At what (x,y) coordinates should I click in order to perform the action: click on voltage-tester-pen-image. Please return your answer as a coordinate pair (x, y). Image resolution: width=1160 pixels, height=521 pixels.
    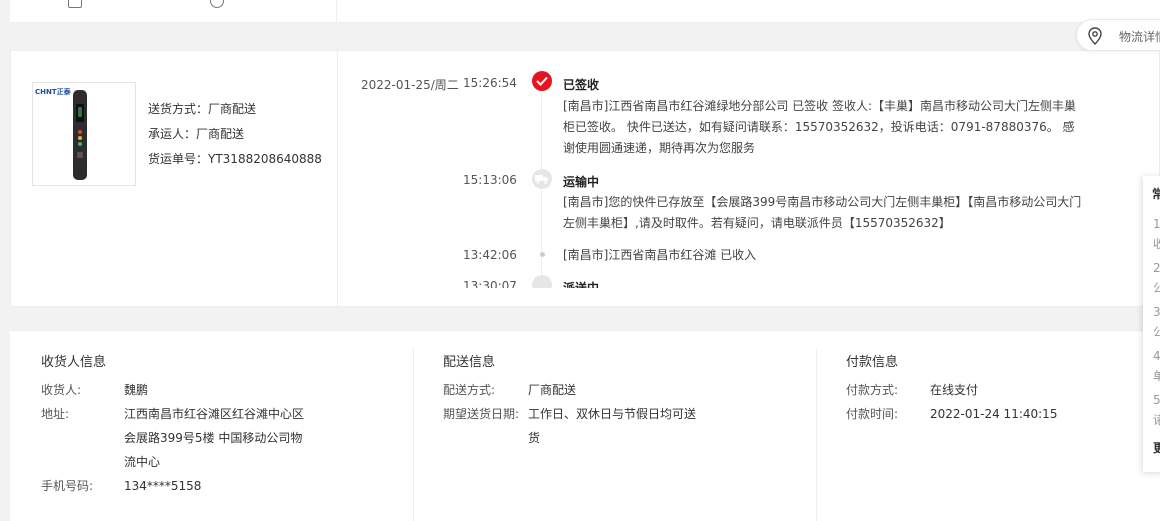
    Looking at the image, I should click on (80, 135).